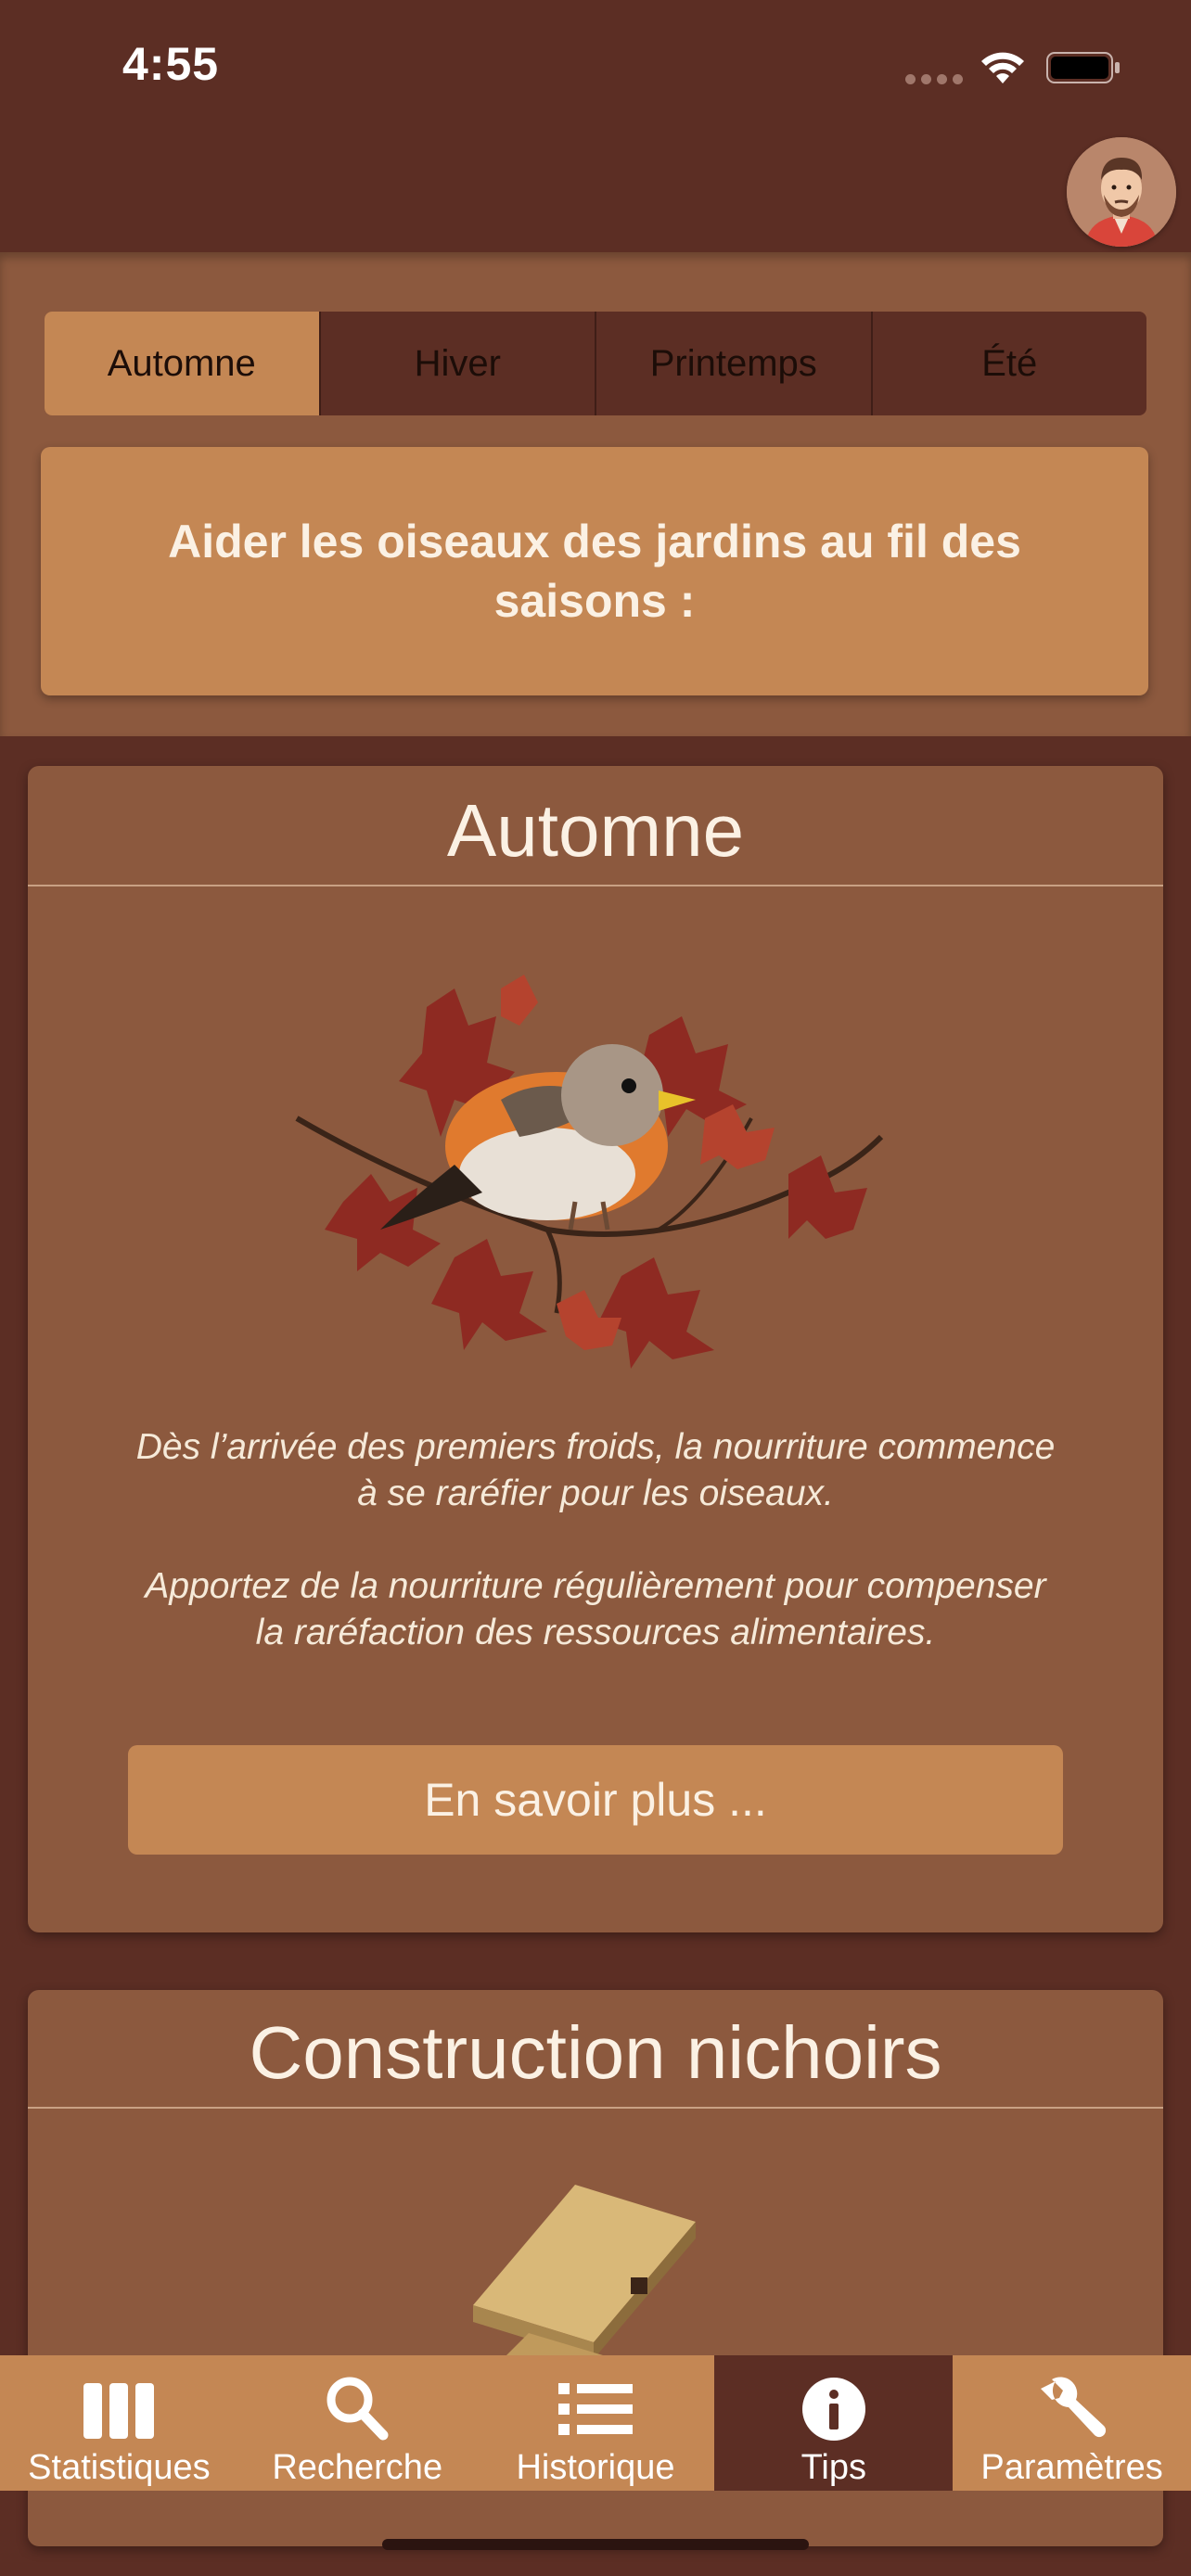 The width and height of the screenshot is (1191, 2576). Describe the element at coordinates (833, 2409) in the screenshot. I see `info-icon` at that location.